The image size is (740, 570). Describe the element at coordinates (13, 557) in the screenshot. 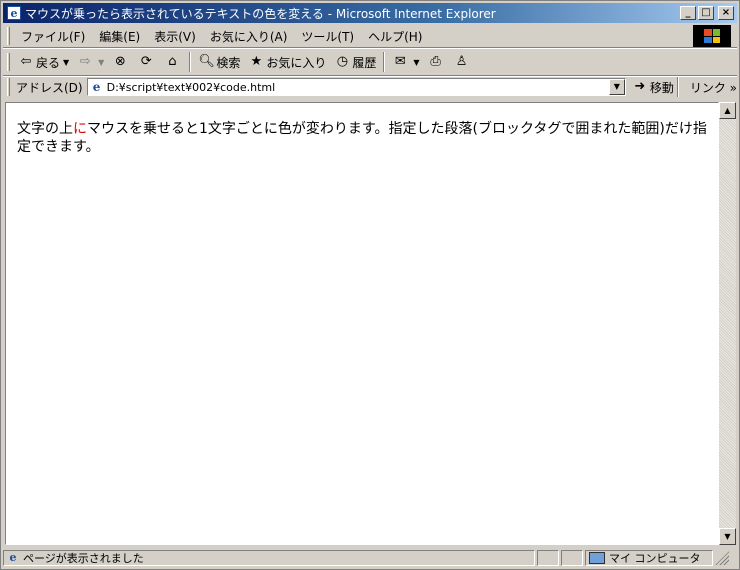

I see `status-page-icon: e` at that location.